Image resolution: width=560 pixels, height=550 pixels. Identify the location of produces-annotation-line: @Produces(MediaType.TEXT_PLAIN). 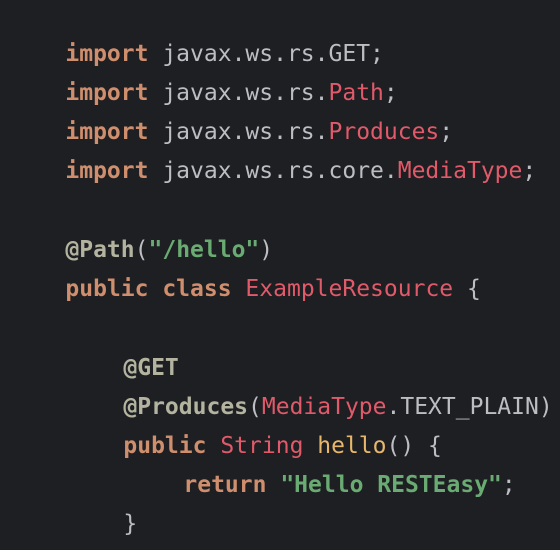
(281, 384).